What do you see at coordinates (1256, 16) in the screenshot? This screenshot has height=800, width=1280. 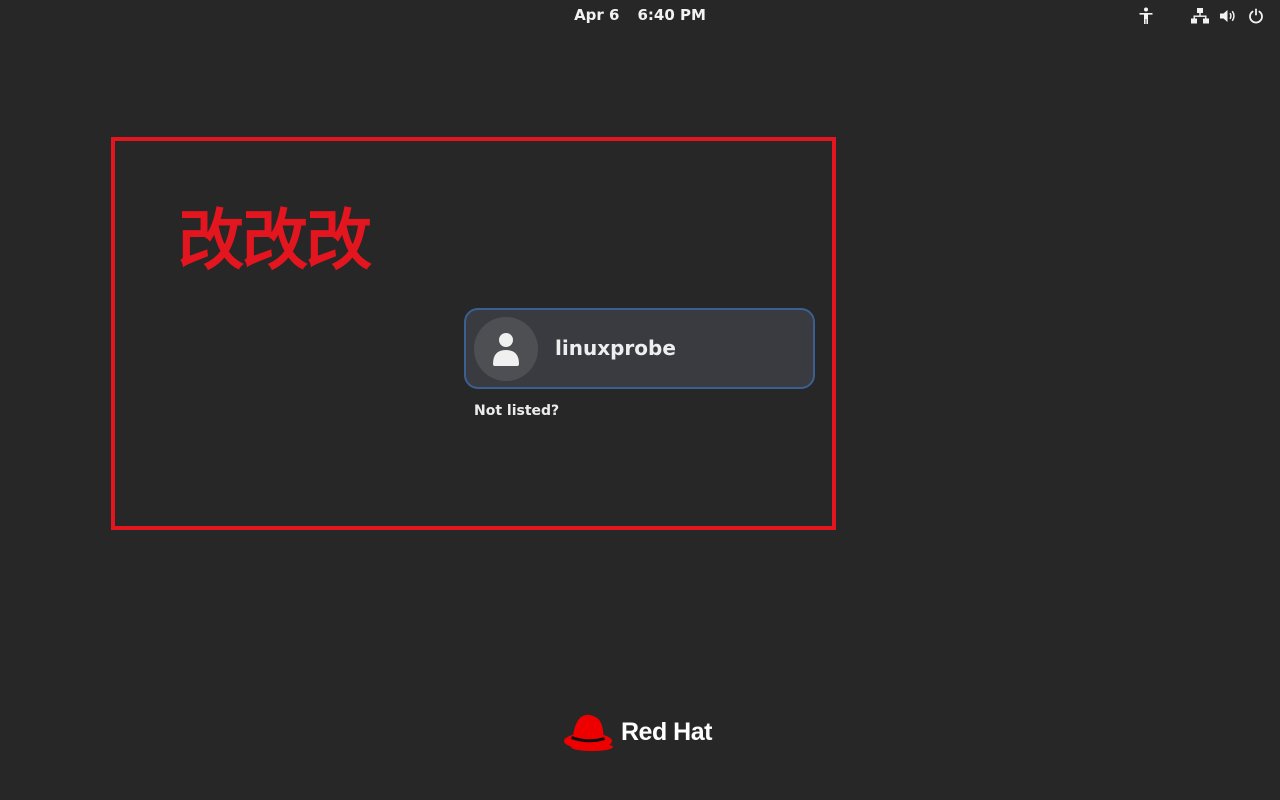 I see `power-icon` at bounding box center [1256, 16].